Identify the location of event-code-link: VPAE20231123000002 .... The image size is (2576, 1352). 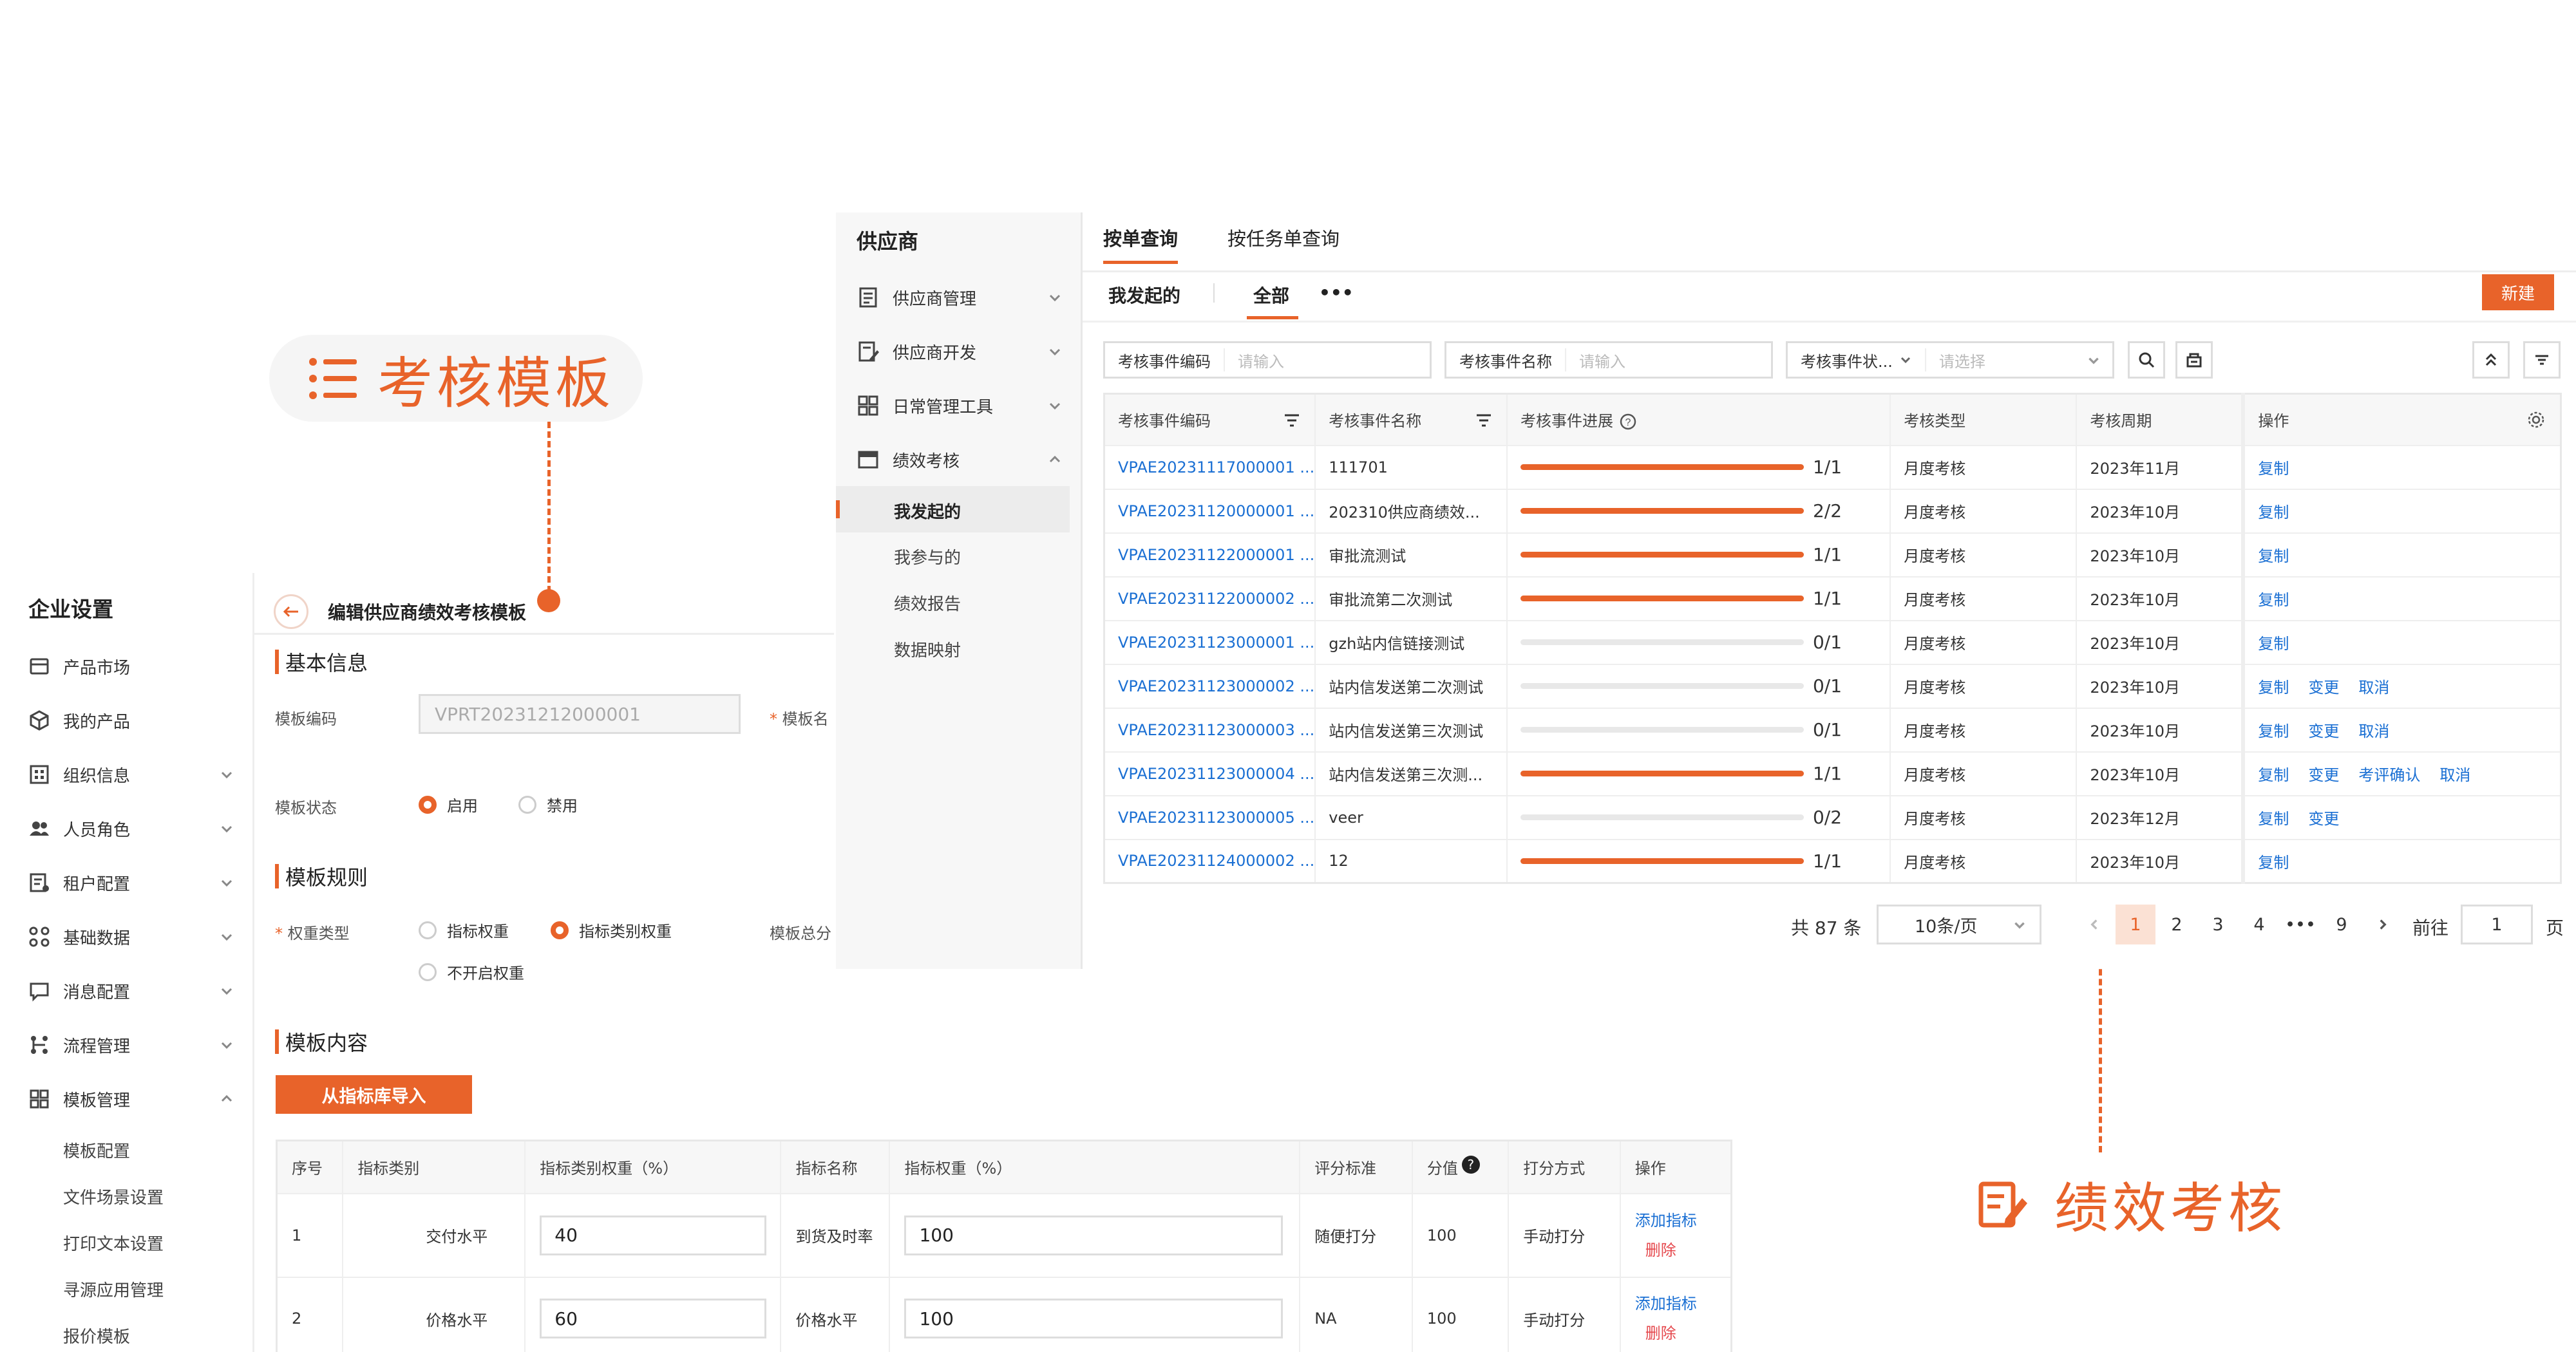
(1210, 686).